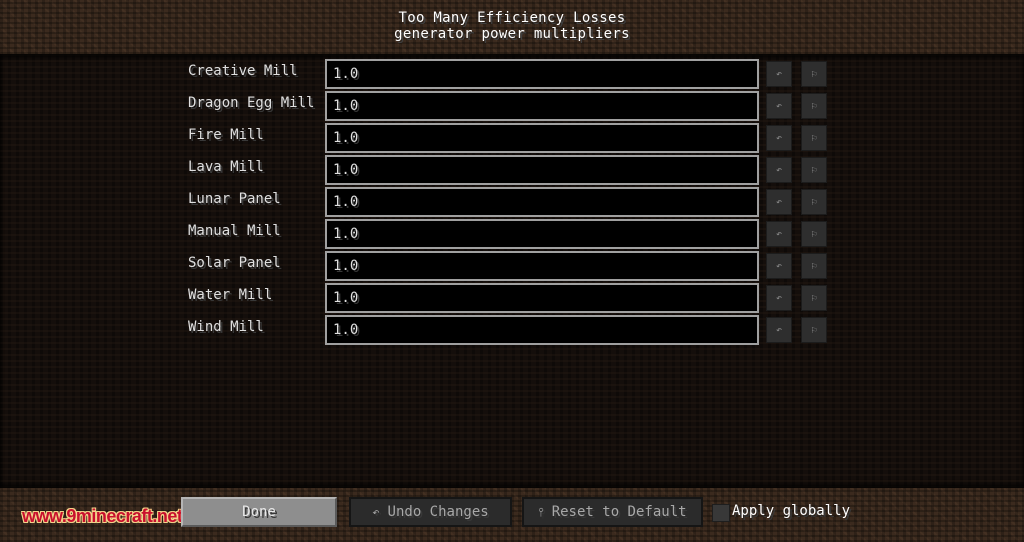  I want to click on done-button-label: Done, so click(259, 512).